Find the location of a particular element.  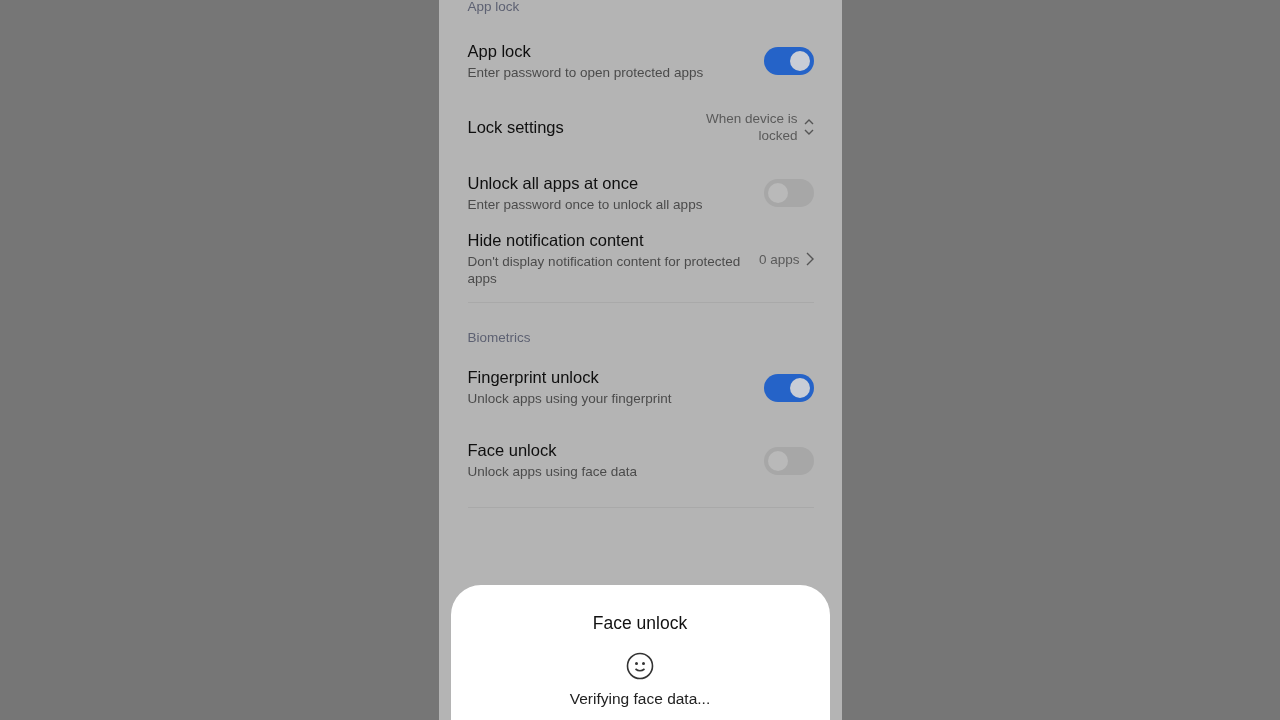

dialog-title: Face unlock is located at coordinates (640, 623).